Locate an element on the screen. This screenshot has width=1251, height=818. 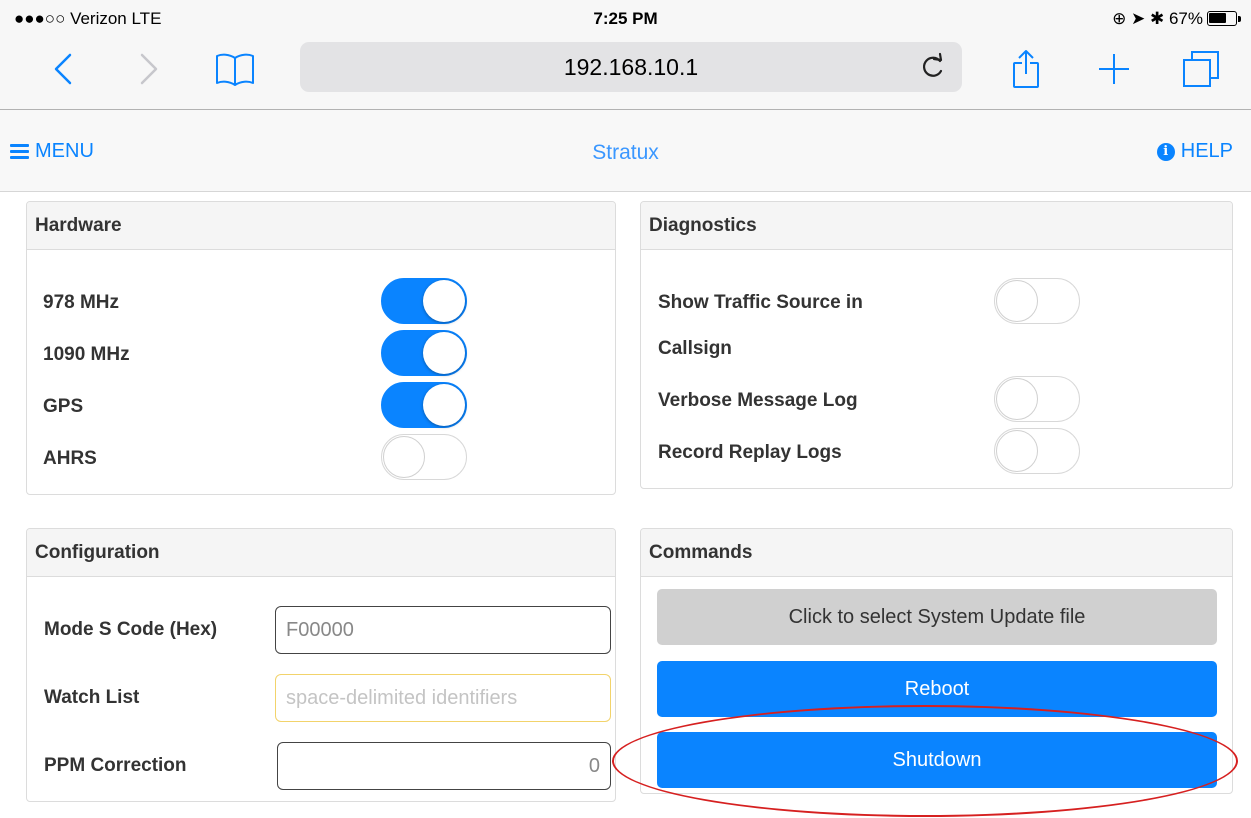
toggle-traffic-source is located at coordinates (1037, 301).